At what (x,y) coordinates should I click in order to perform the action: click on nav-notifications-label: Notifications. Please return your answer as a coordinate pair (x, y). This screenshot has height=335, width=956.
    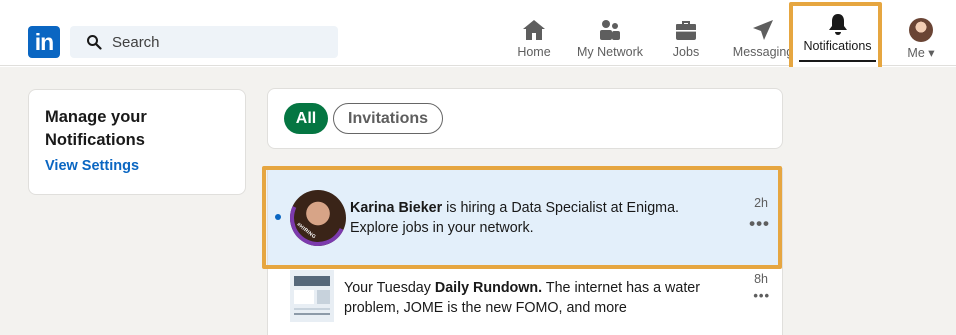
    Looking at the image, I should click on (837, 46).